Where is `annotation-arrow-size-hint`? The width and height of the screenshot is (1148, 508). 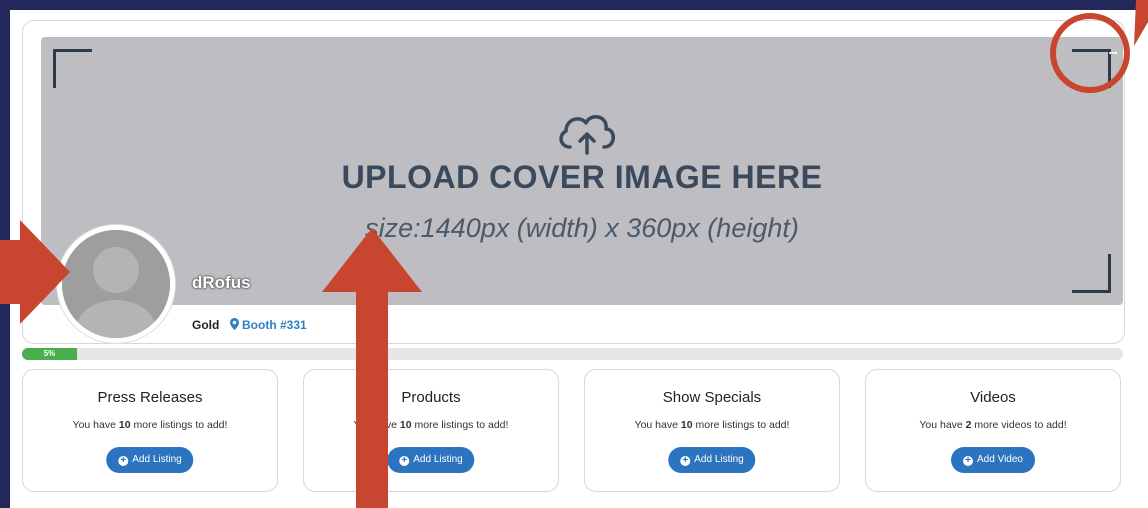 annotation-arrow-size-hint is located at coordinates (372, 368).